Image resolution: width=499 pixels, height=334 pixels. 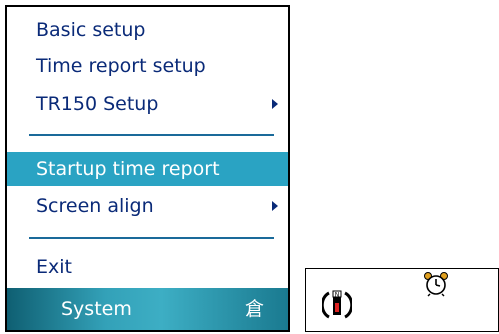 I want to click on svg-text: N, so click(x=337, y=295).